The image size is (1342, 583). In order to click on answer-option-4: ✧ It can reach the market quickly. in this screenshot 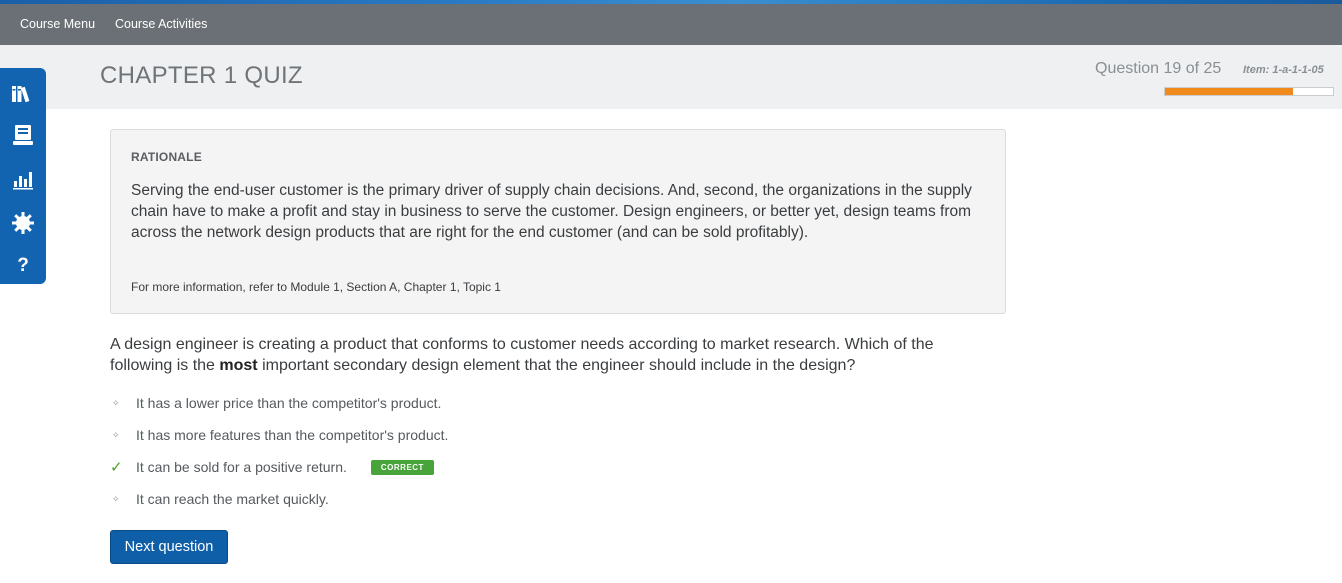, I will do `click(219, 499)`.